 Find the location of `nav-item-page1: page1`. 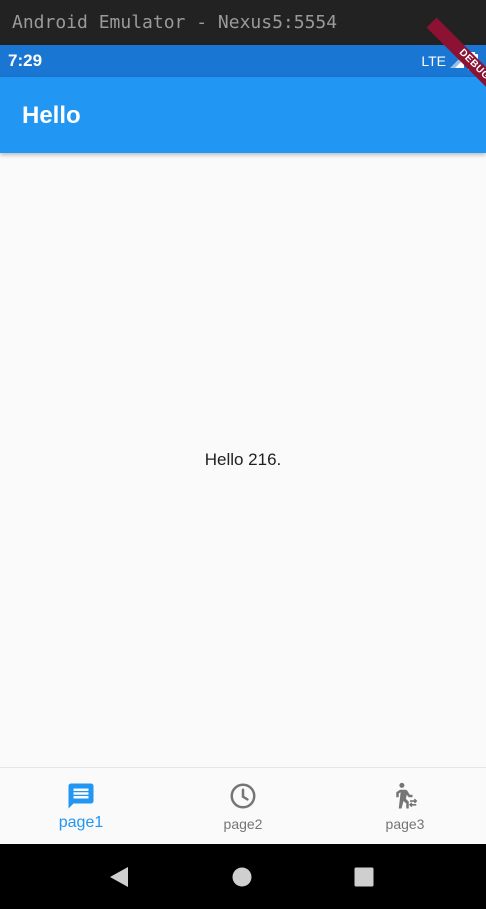

nav-item-page1: page1 is located at coordinates (81, 806).